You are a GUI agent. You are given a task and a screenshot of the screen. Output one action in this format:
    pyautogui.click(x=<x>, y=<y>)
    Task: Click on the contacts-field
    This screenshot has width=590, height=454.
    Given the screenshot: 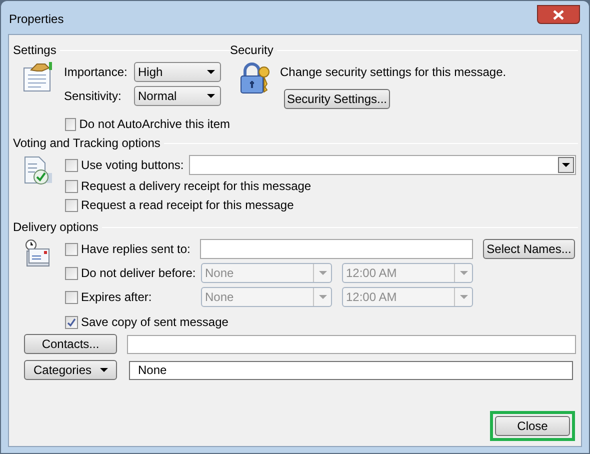 What is the action you would take?
    pyautogui.click(x=351, y=344)
    